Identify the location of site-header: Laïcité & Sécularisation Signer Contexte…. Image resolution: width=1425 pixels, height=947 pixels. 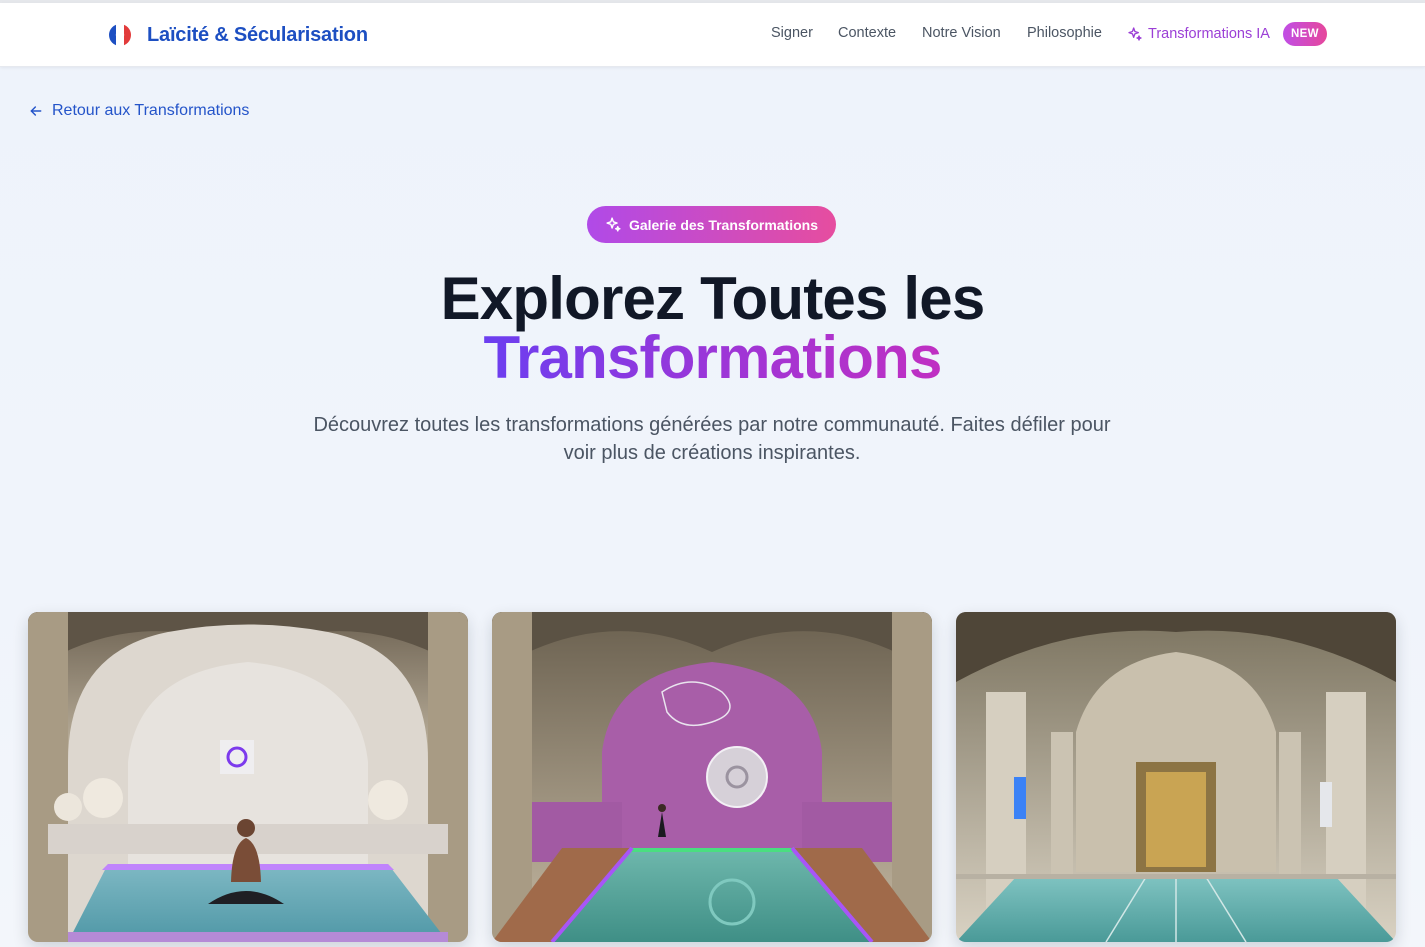
(712, 35).